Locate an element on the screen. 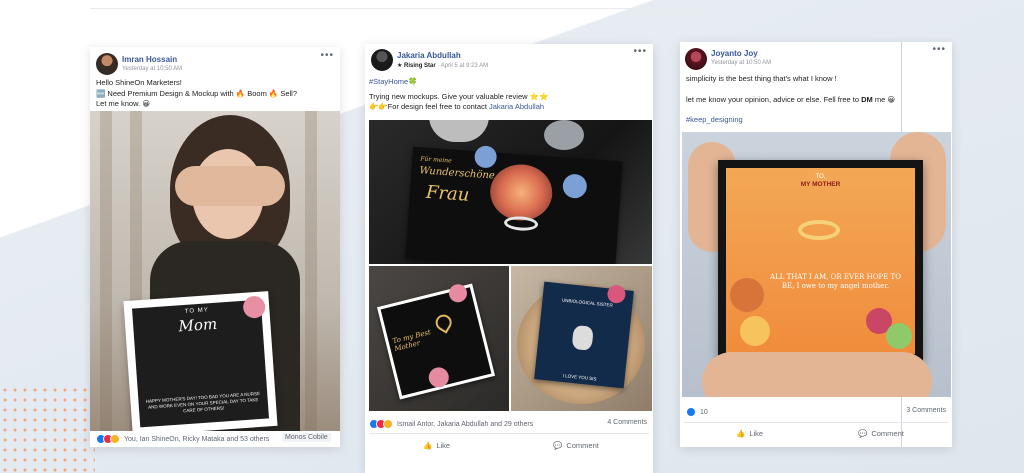 The height and width of the screenshot is (473, 1024). hashtag-link: #keep_designing is located at coordinates (817, 120).